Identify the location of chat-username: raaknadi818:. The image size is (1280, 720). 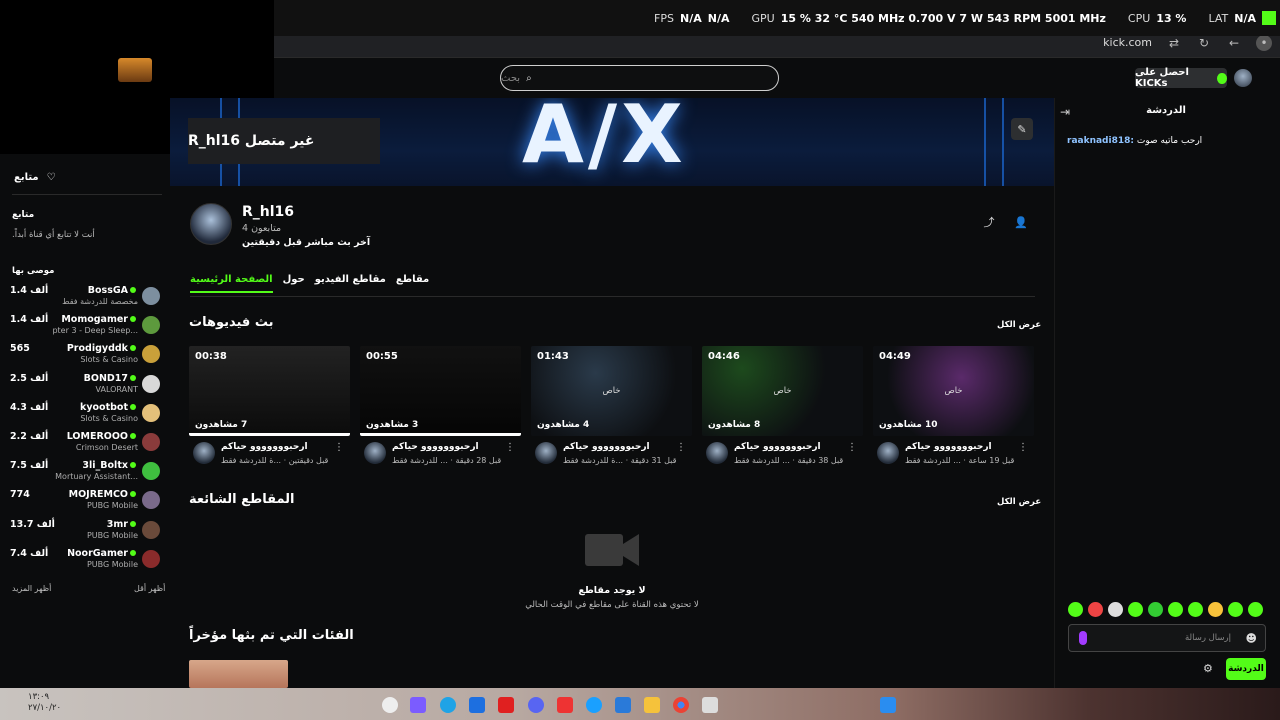
(1100, 141).